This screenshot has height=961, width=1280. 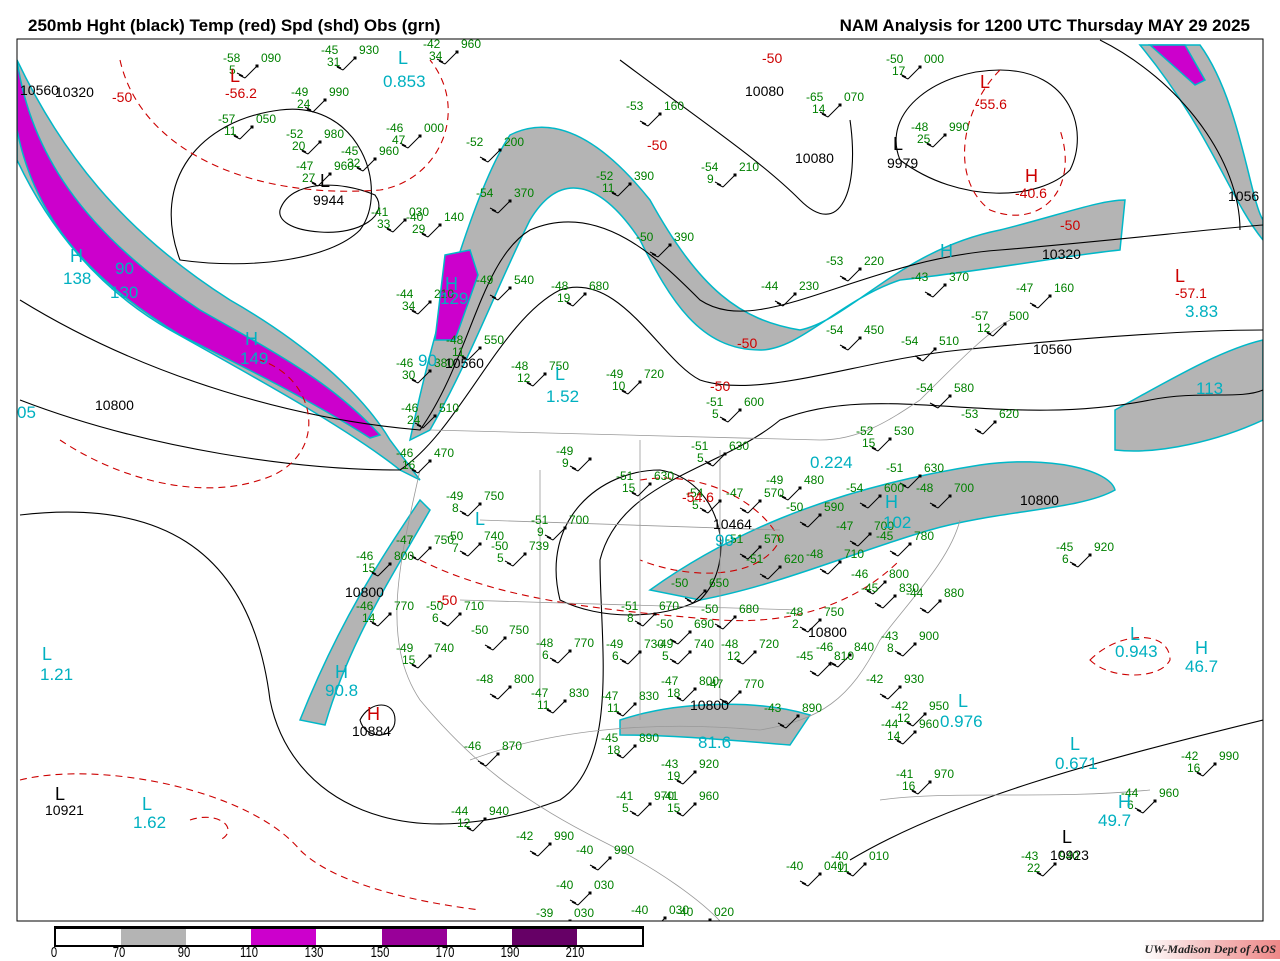 What do you see at coordinates (320, 99) in the screenshot?
I see `station-plot: -49 99024` at bounding box center [320, 99].